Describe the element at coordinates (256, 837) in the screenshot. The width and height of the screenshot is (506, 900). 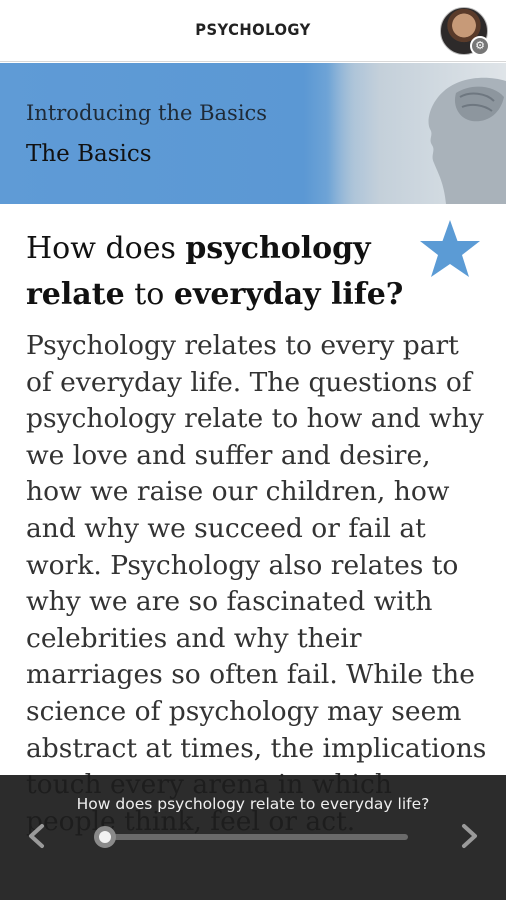
I see `progress-slider-track` at that location.